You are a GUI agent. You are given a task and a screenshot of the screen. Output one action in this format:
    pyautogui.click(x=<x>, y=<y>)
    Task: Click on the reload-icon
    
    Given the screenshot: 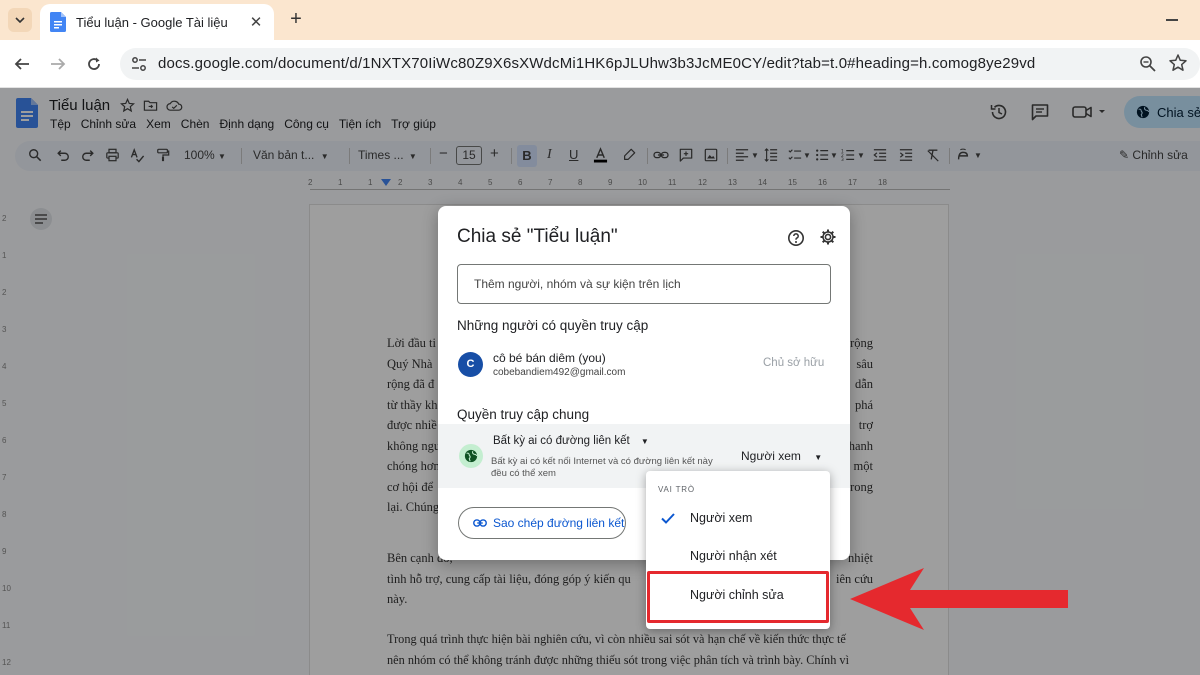 What is the action you would take?
    pyautogui.click(x=94, y=64)
    